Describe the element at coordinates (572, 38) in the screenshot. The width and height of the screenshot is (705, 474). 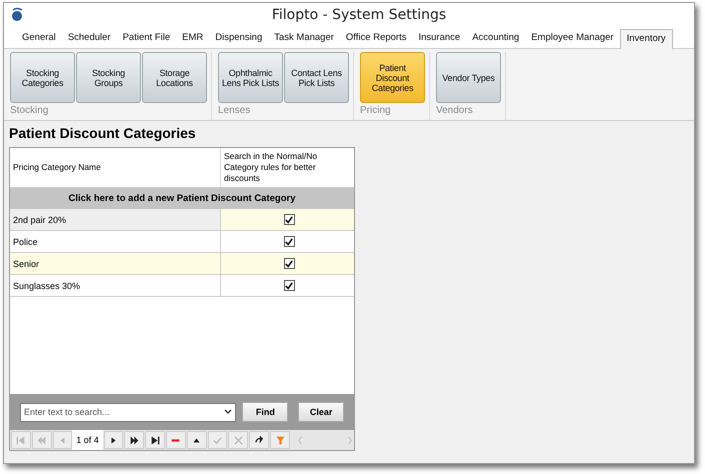
I see `tab: Employee Manager` at that location.